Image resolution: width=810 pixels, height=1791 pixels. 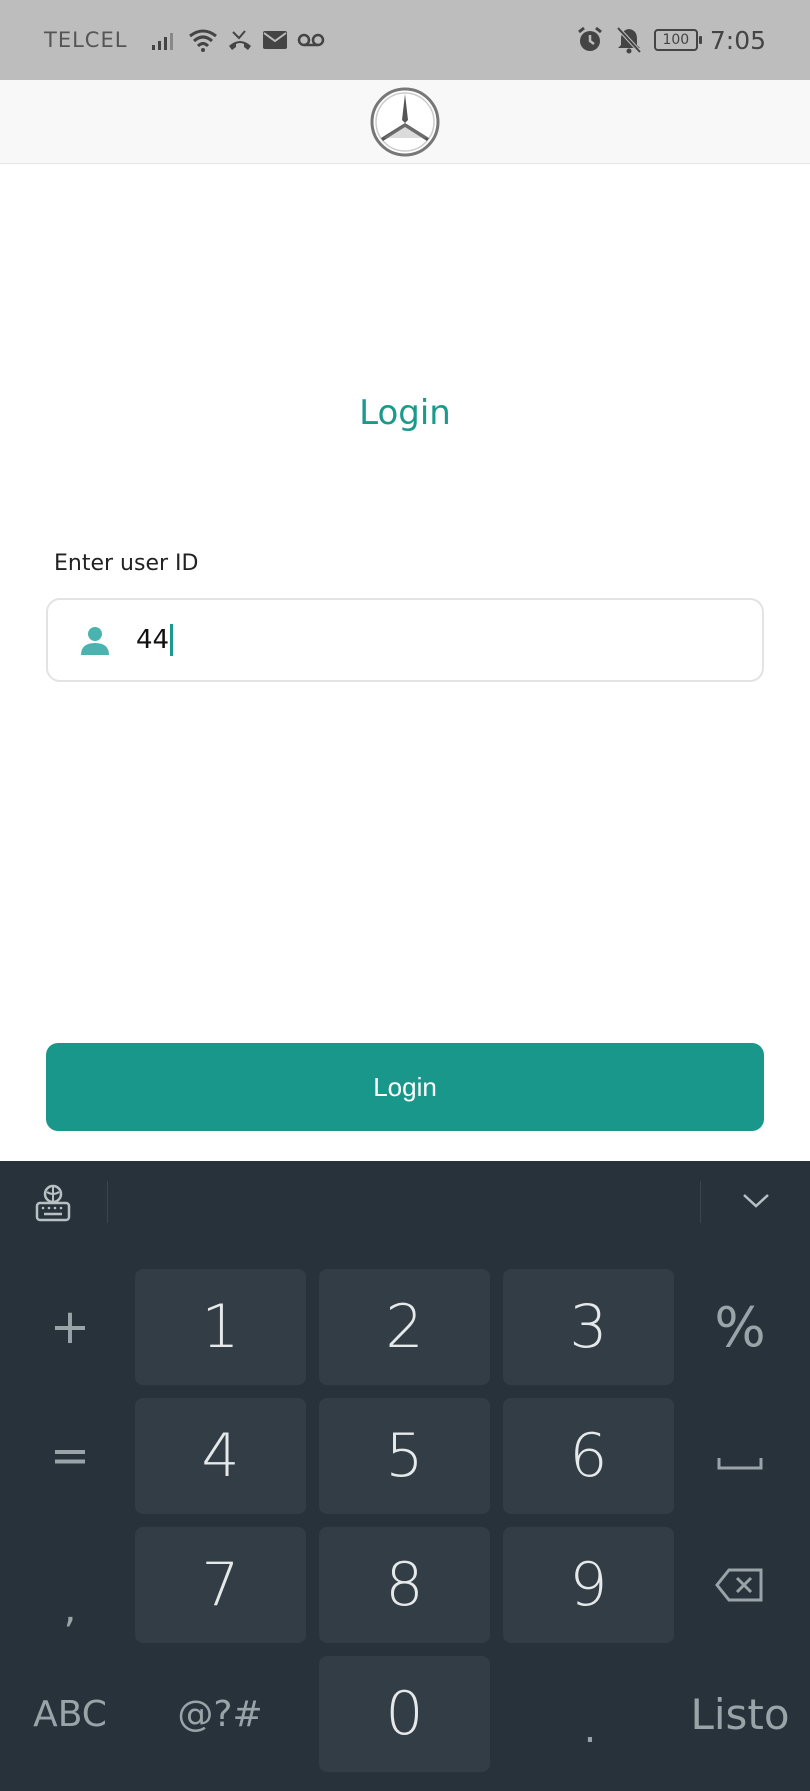 I want to click on key-space, so click(x=740, y=1456).